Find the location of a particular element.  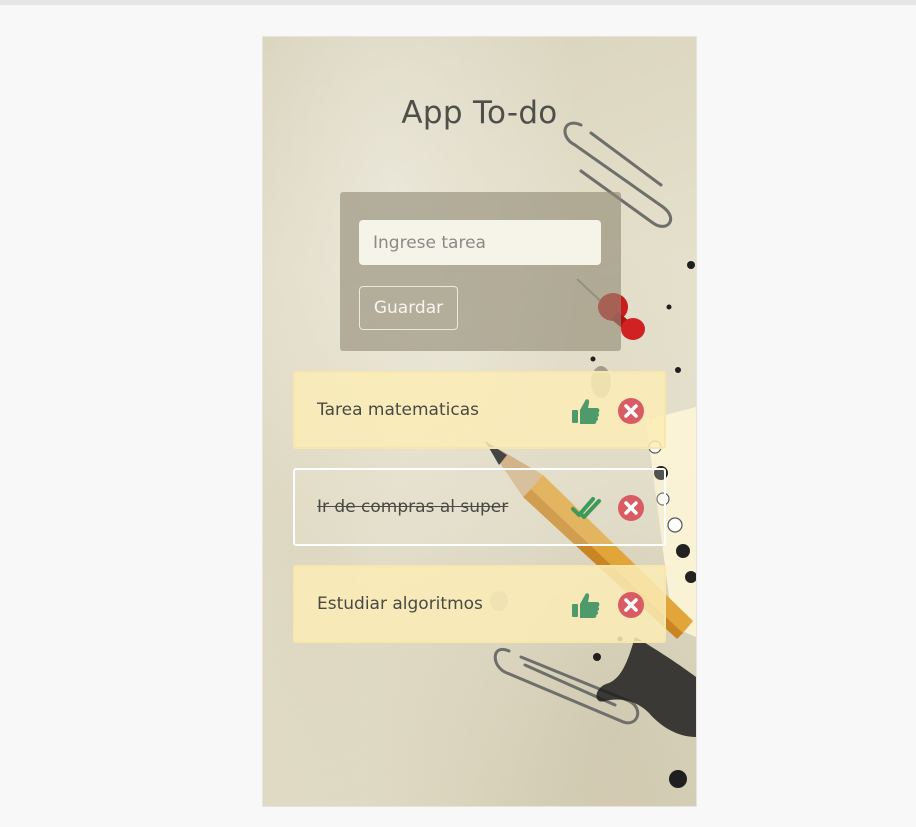

task-input is located at coordinates (480, 242).